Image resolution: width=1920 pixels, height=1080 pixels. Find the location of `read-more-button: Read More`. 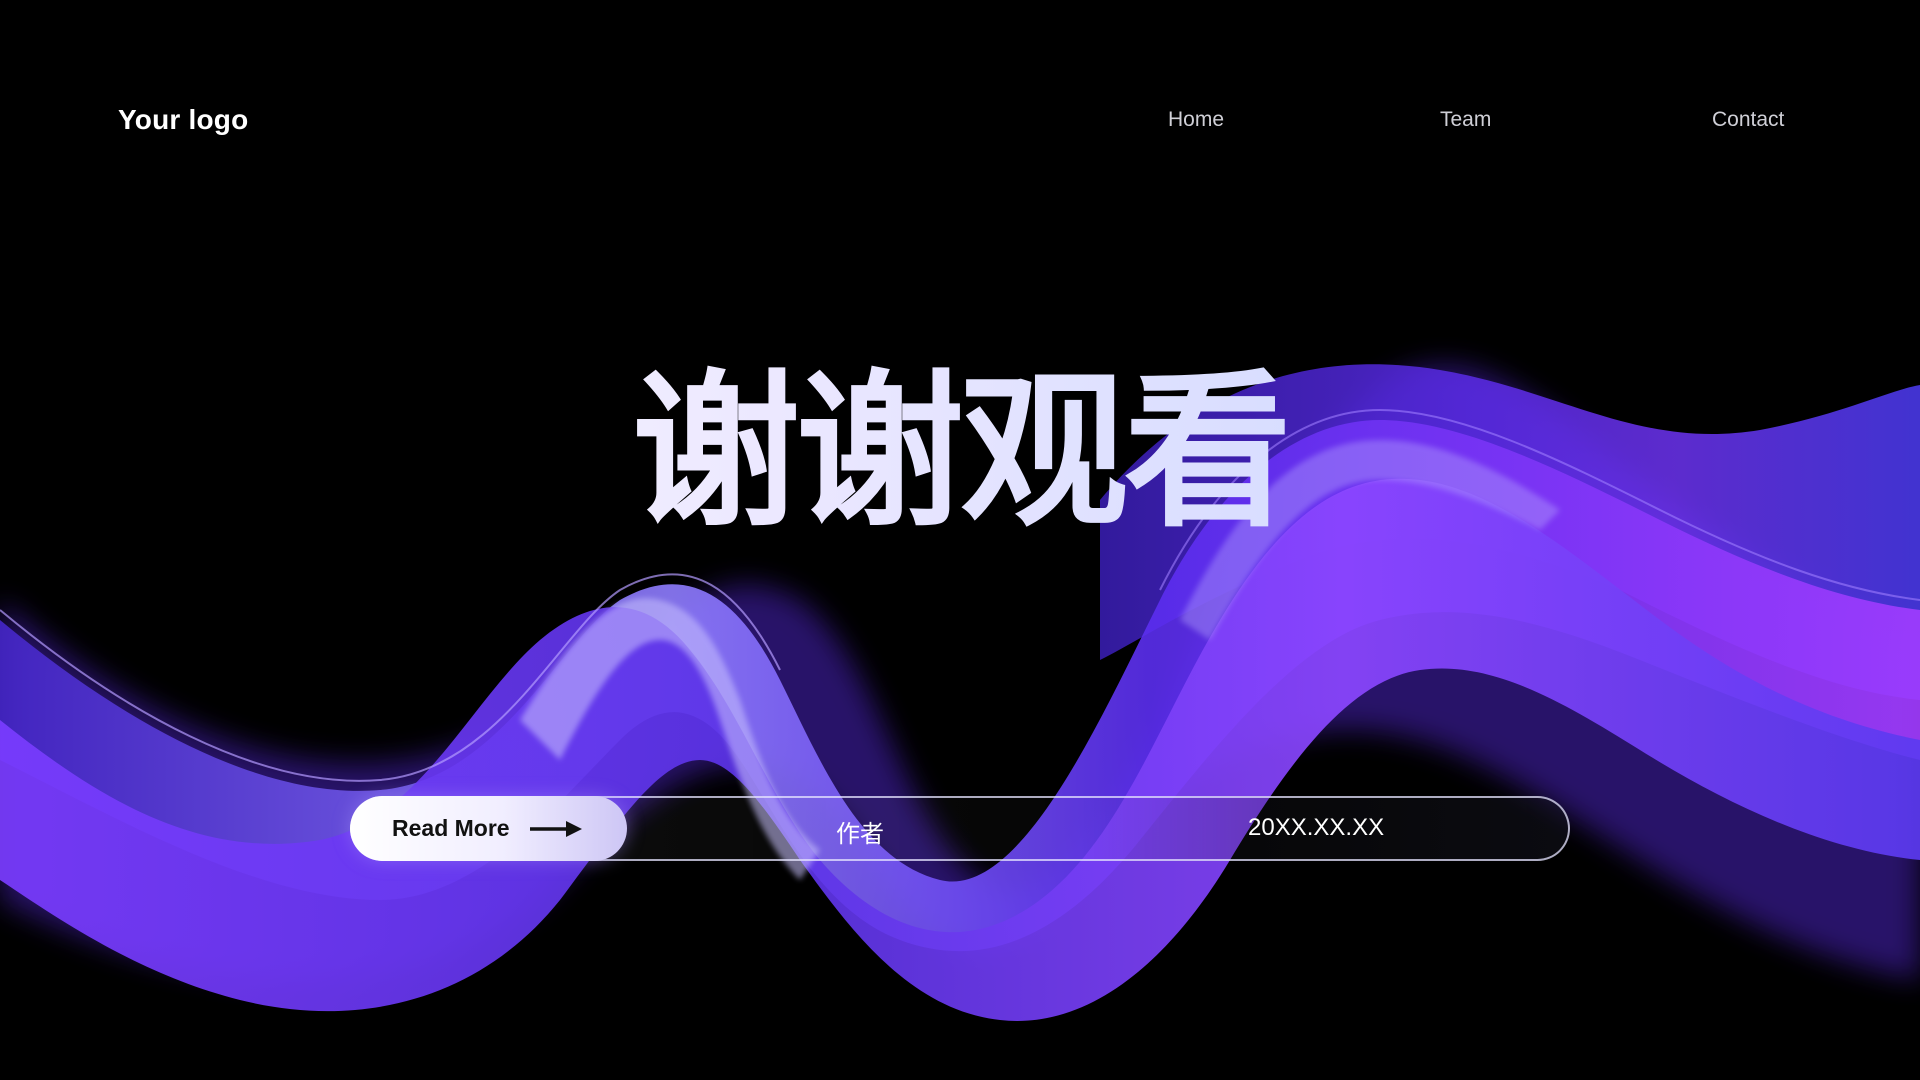

read-more-button: Read More is located at coordinates (488, 828).